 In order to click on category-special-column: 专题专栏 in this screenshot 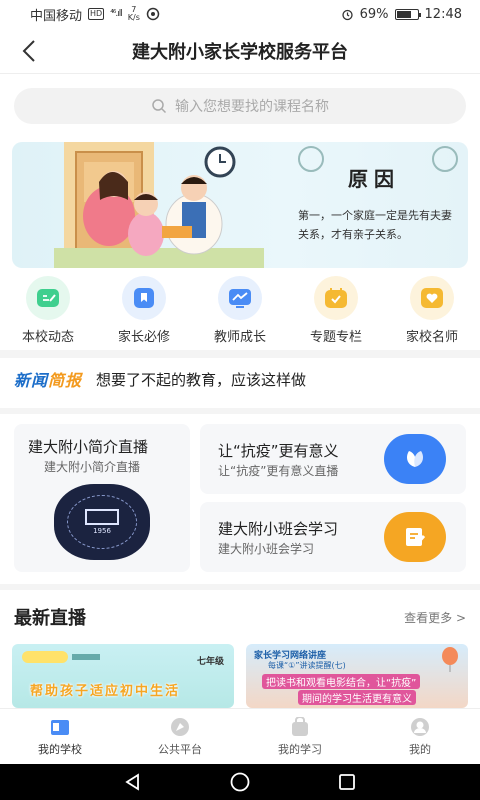, I will do `click(336, 311)`.